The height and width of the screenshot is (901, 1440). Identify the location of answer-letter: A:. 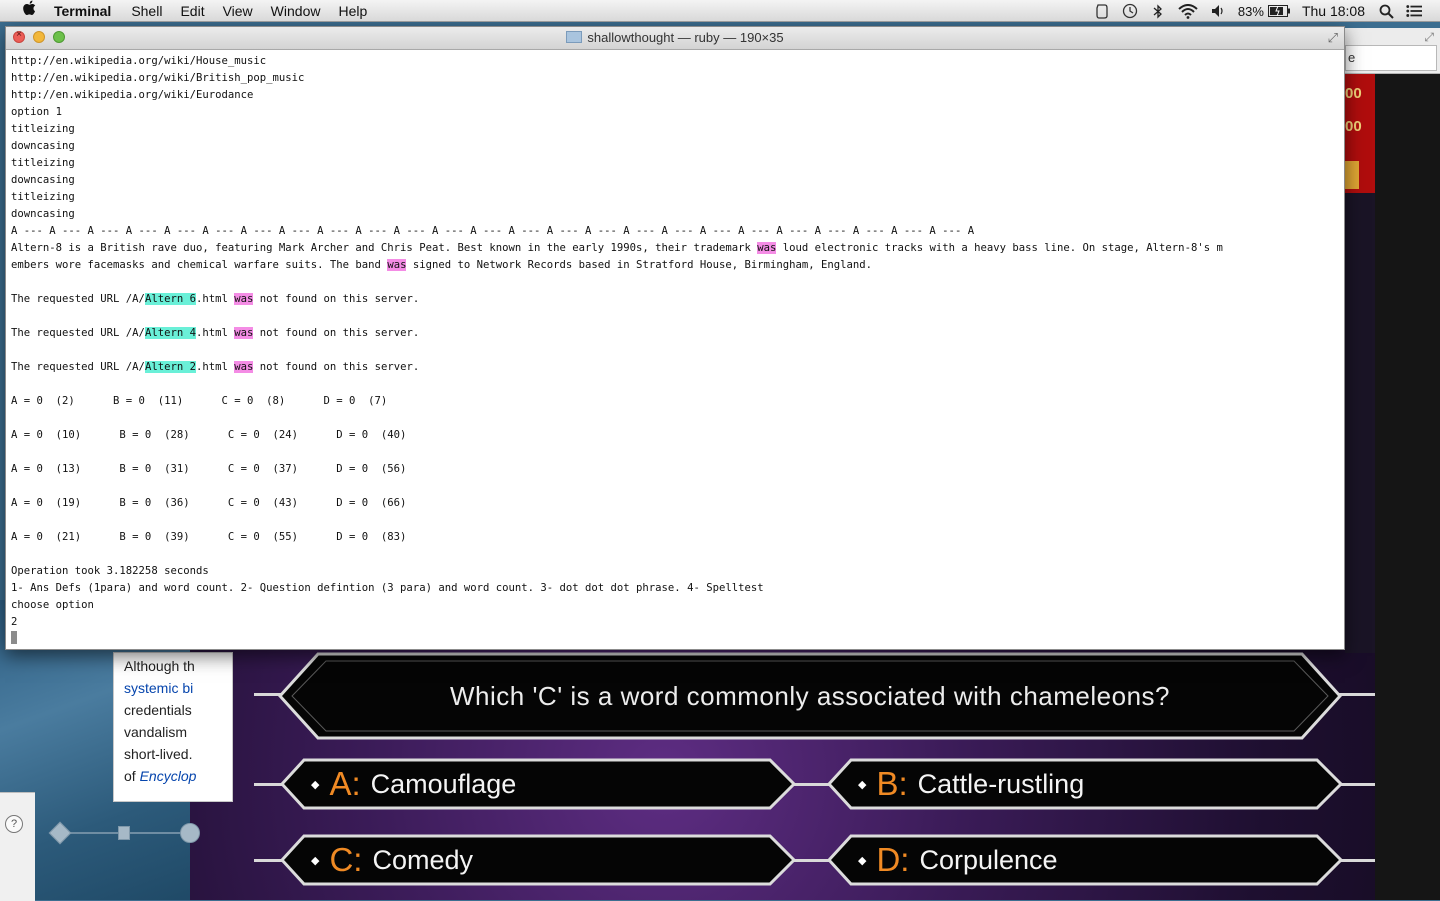
(345, 783).